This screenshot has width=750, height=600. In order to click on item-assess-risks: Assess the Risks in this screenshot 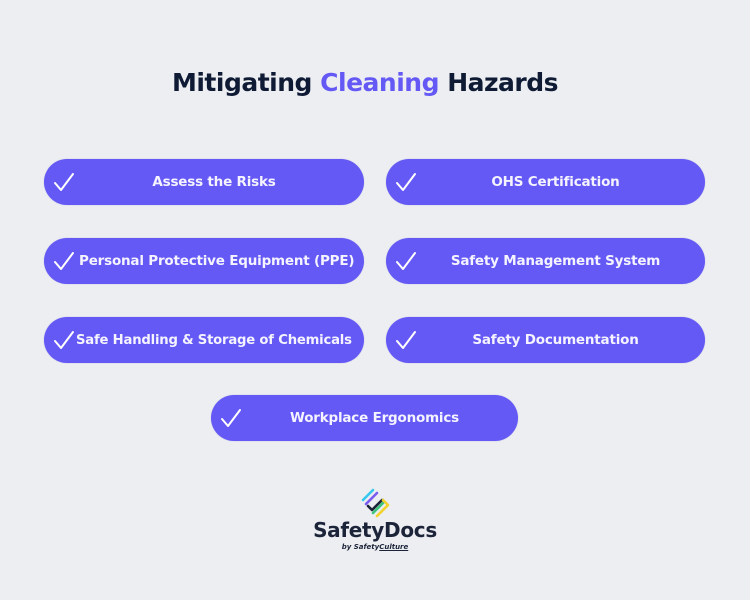, I will do `click(204, 182)`.